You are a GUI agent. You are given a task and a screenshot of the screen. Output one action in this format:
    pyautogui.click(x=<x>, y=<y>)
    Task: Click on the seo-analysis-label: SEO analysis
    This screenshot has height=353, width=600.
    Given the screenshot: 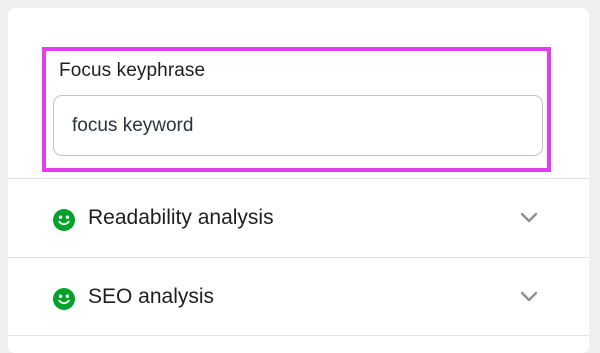 What is the action you would take?
    pyautogui.click(x=151, y=296)
    